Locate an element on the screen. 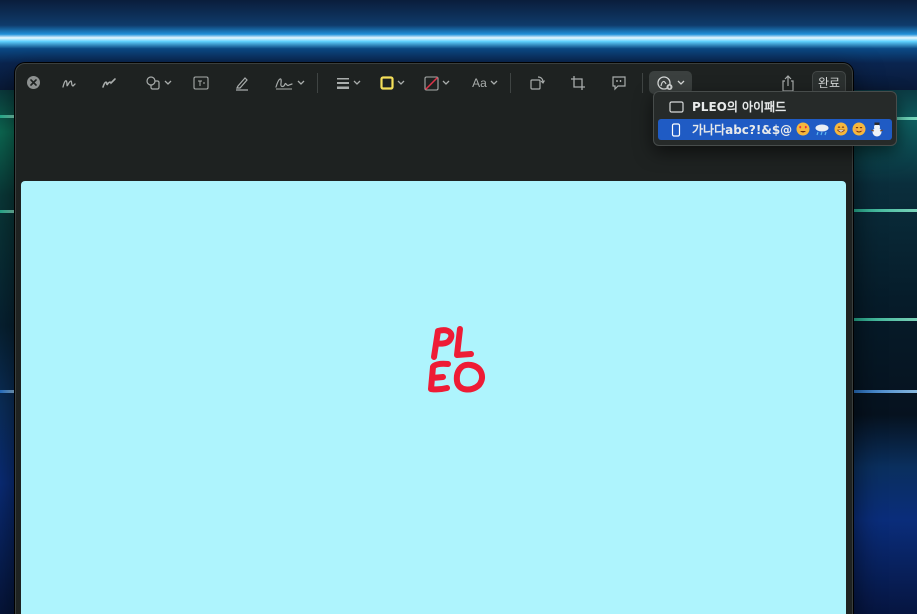 The height and width of the screenshot is (614, 917). rotate-button is located at coordinates (537, 83).